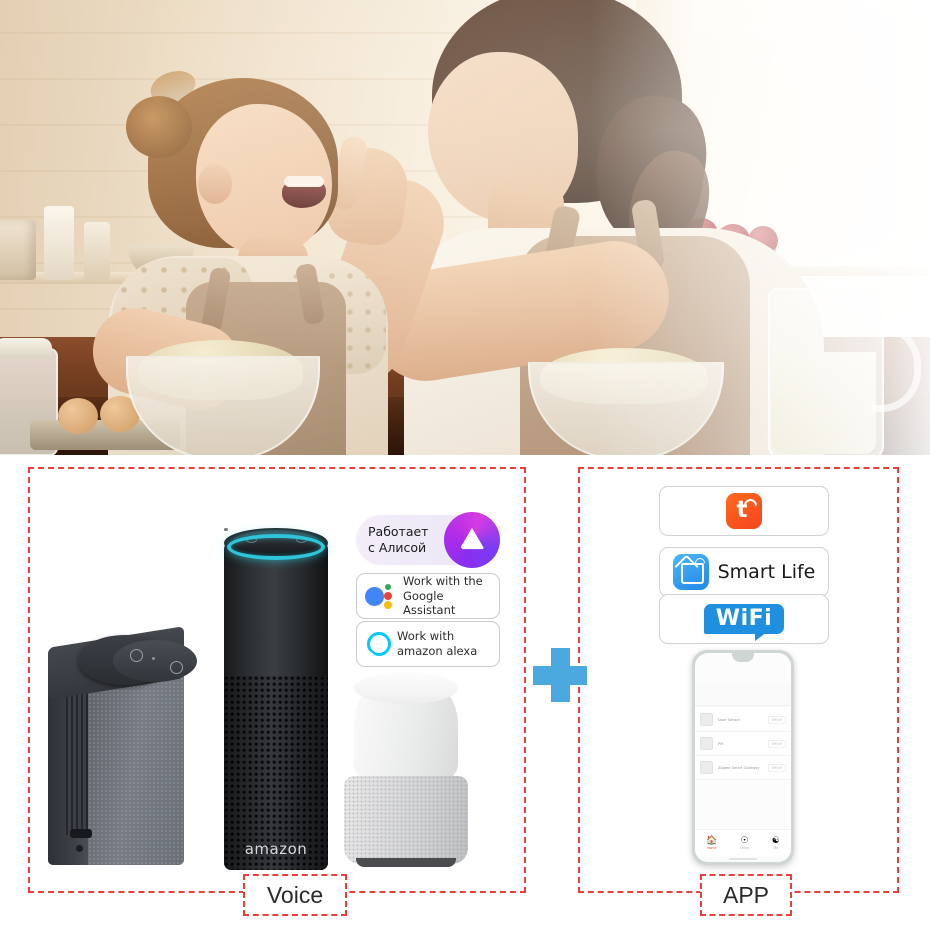 Image resolution: width=930 pixels, height=930 pixels. I want to click on milk, so click(824, 403).